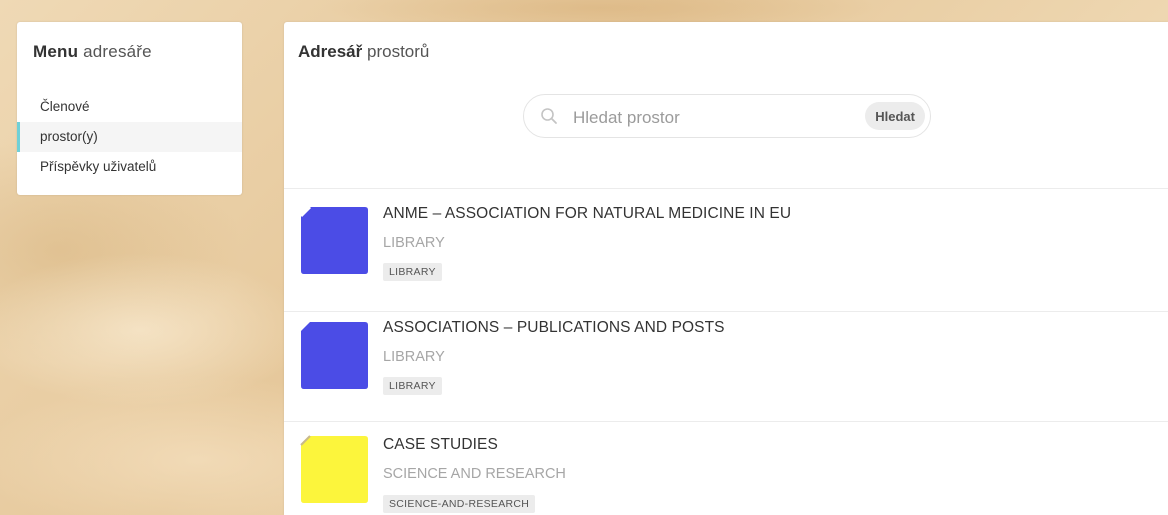 The height and width of the screenshot is (515, 1168). Describe the element at coordinates (56, 51) in the screenshot. I see `menu-title-bold: Menu` at that location.